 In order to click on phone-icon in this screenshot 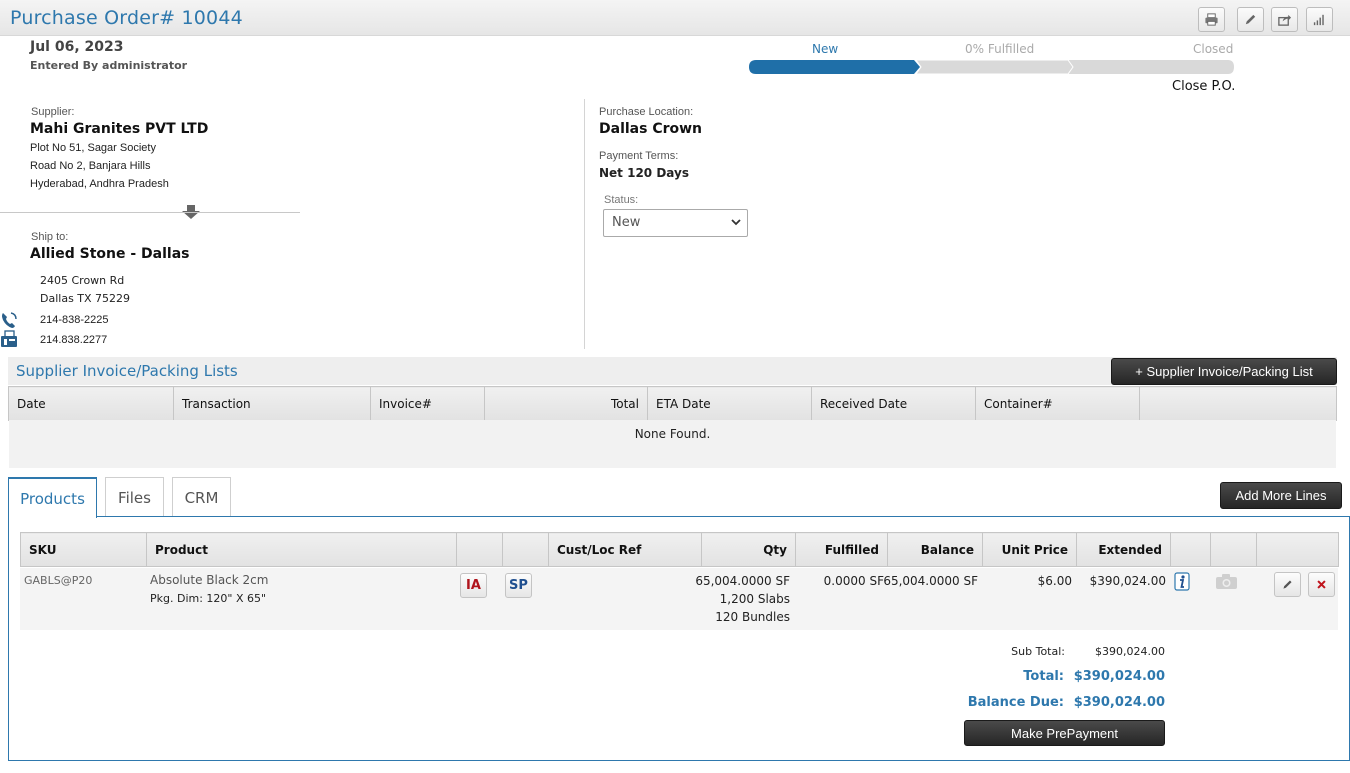, I will do `click(9, 320)`.